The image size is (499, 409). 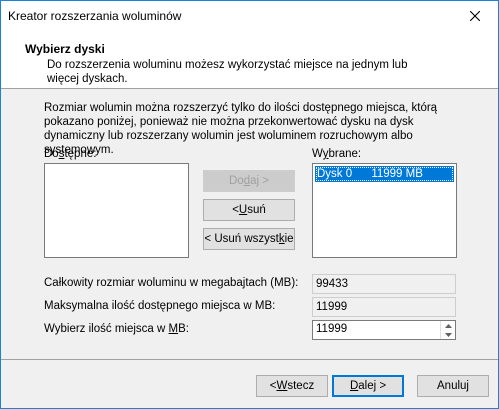 I want to click on list-item-disk: Dysk 0, so click(x=335, y=174).